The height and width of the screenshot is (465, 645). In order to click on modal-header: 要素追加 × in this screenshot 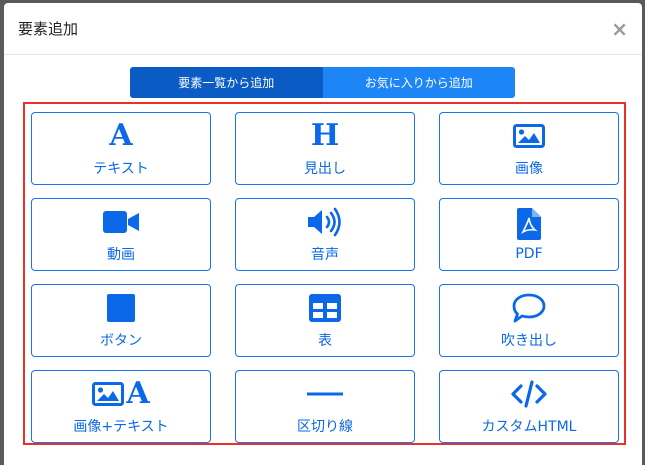, I will do `click(323, 29)`.